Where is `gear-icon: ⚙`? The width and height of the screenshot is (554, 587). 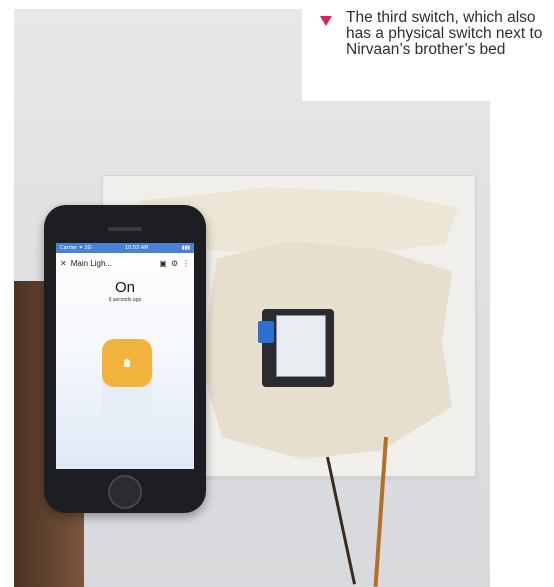 gear-icon: ⚙ is located at coordinates (174, 263).